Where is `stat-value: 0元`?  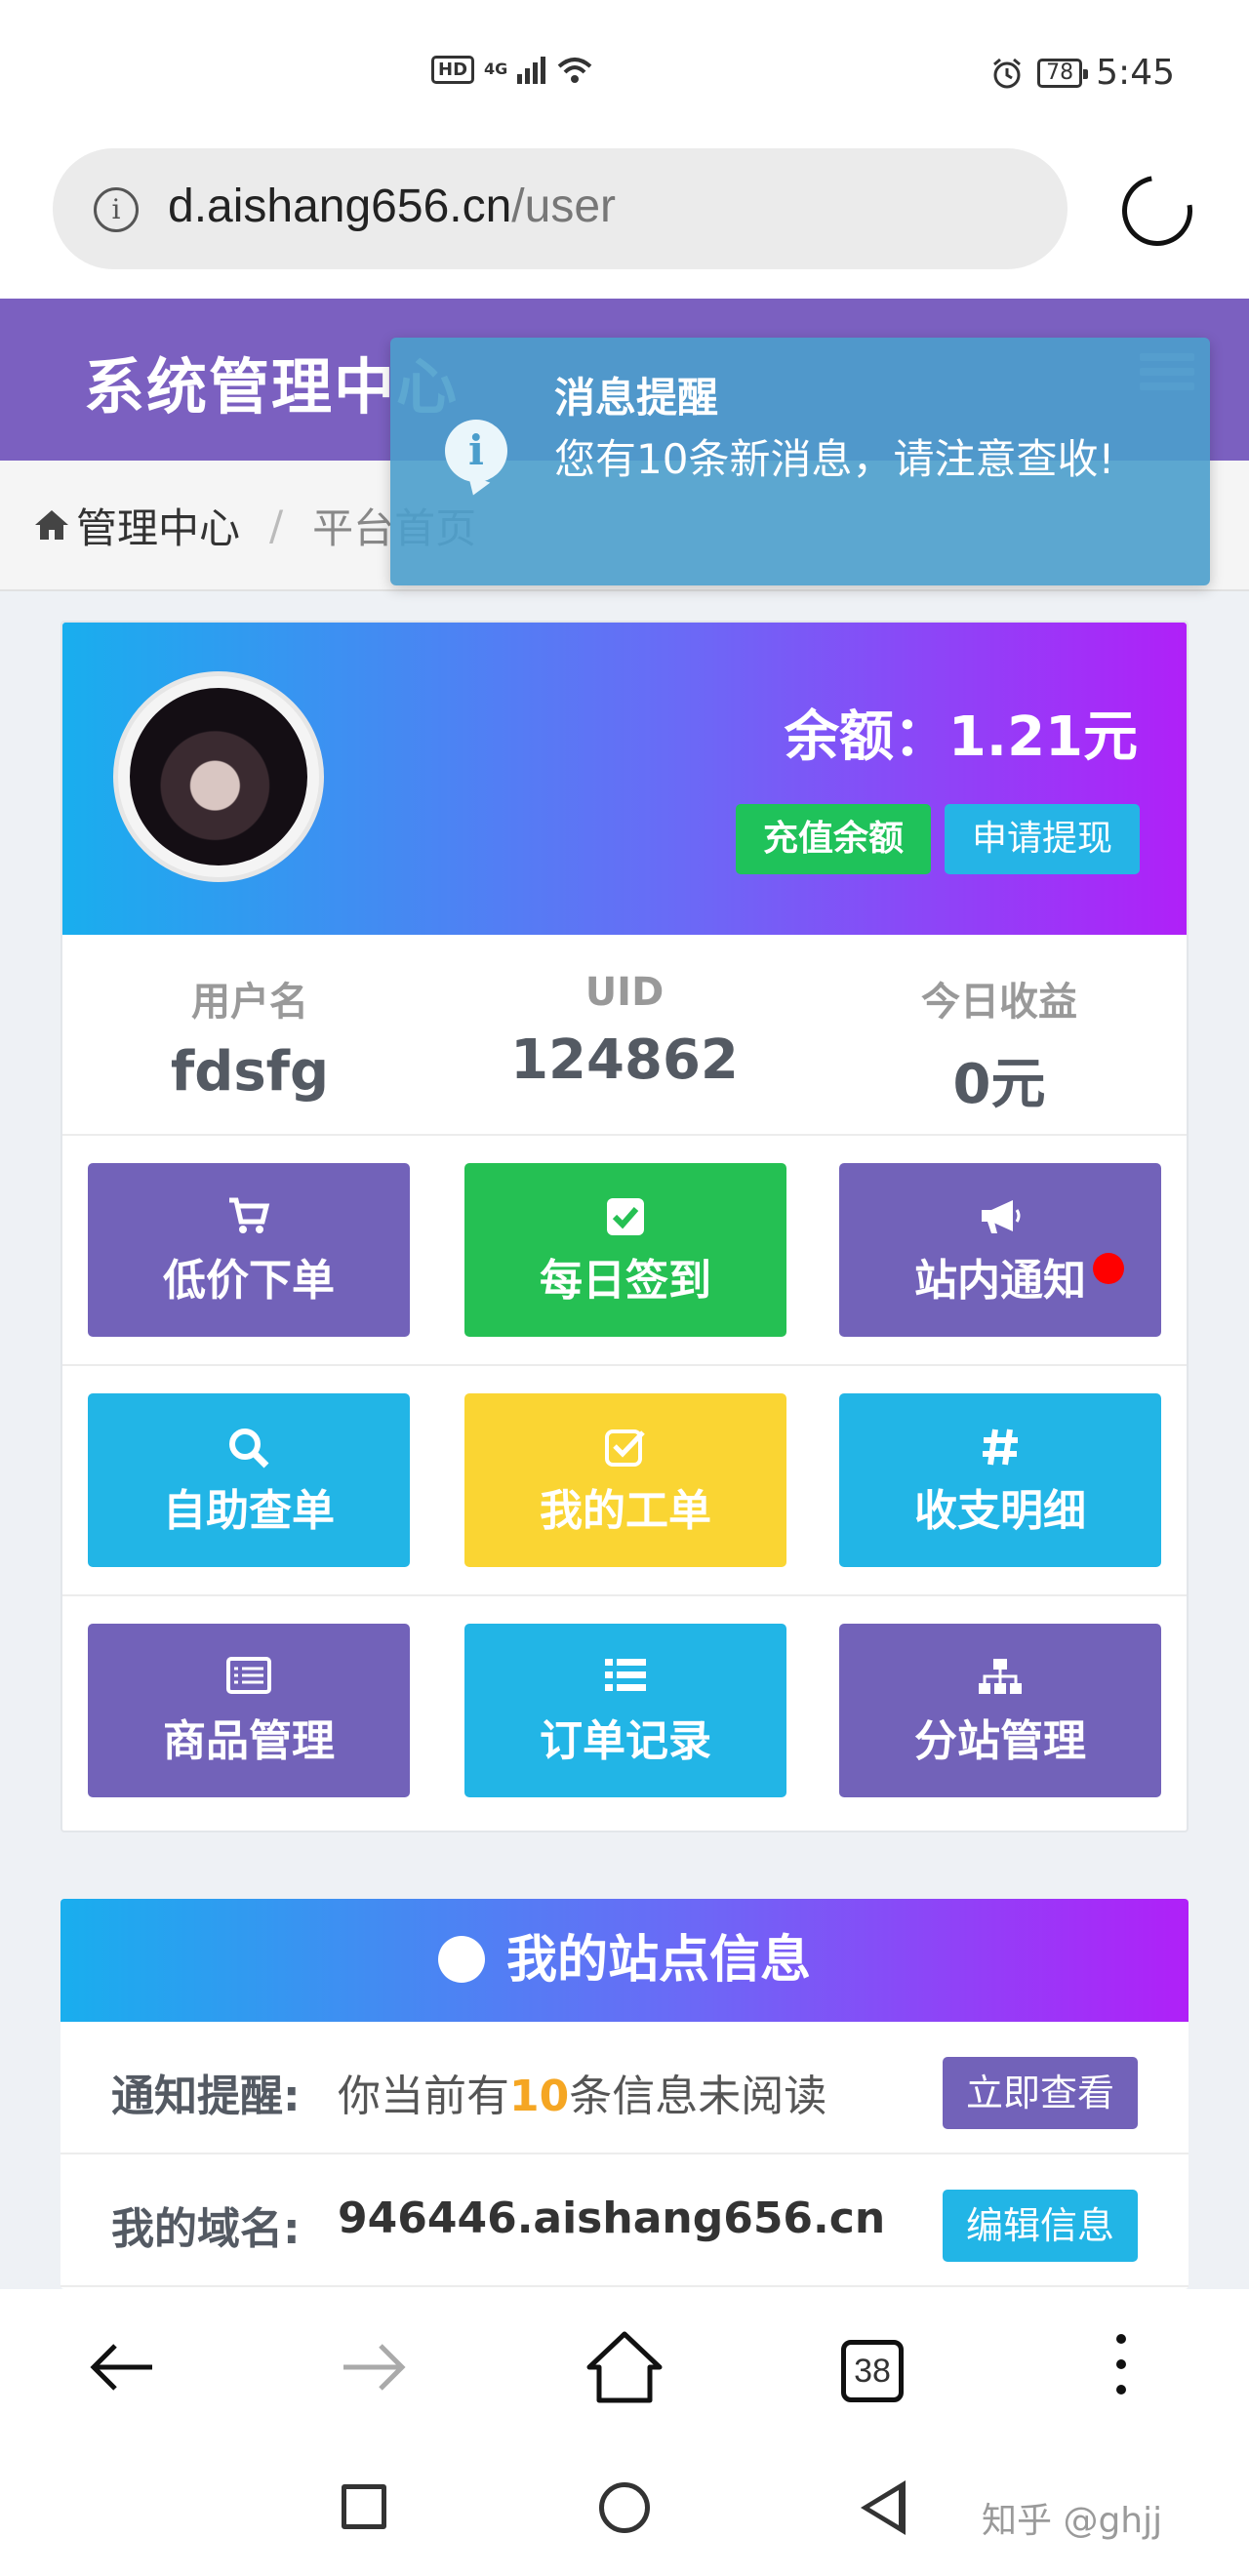
stat-value: 0元 is located at coordinates (999, 1084).